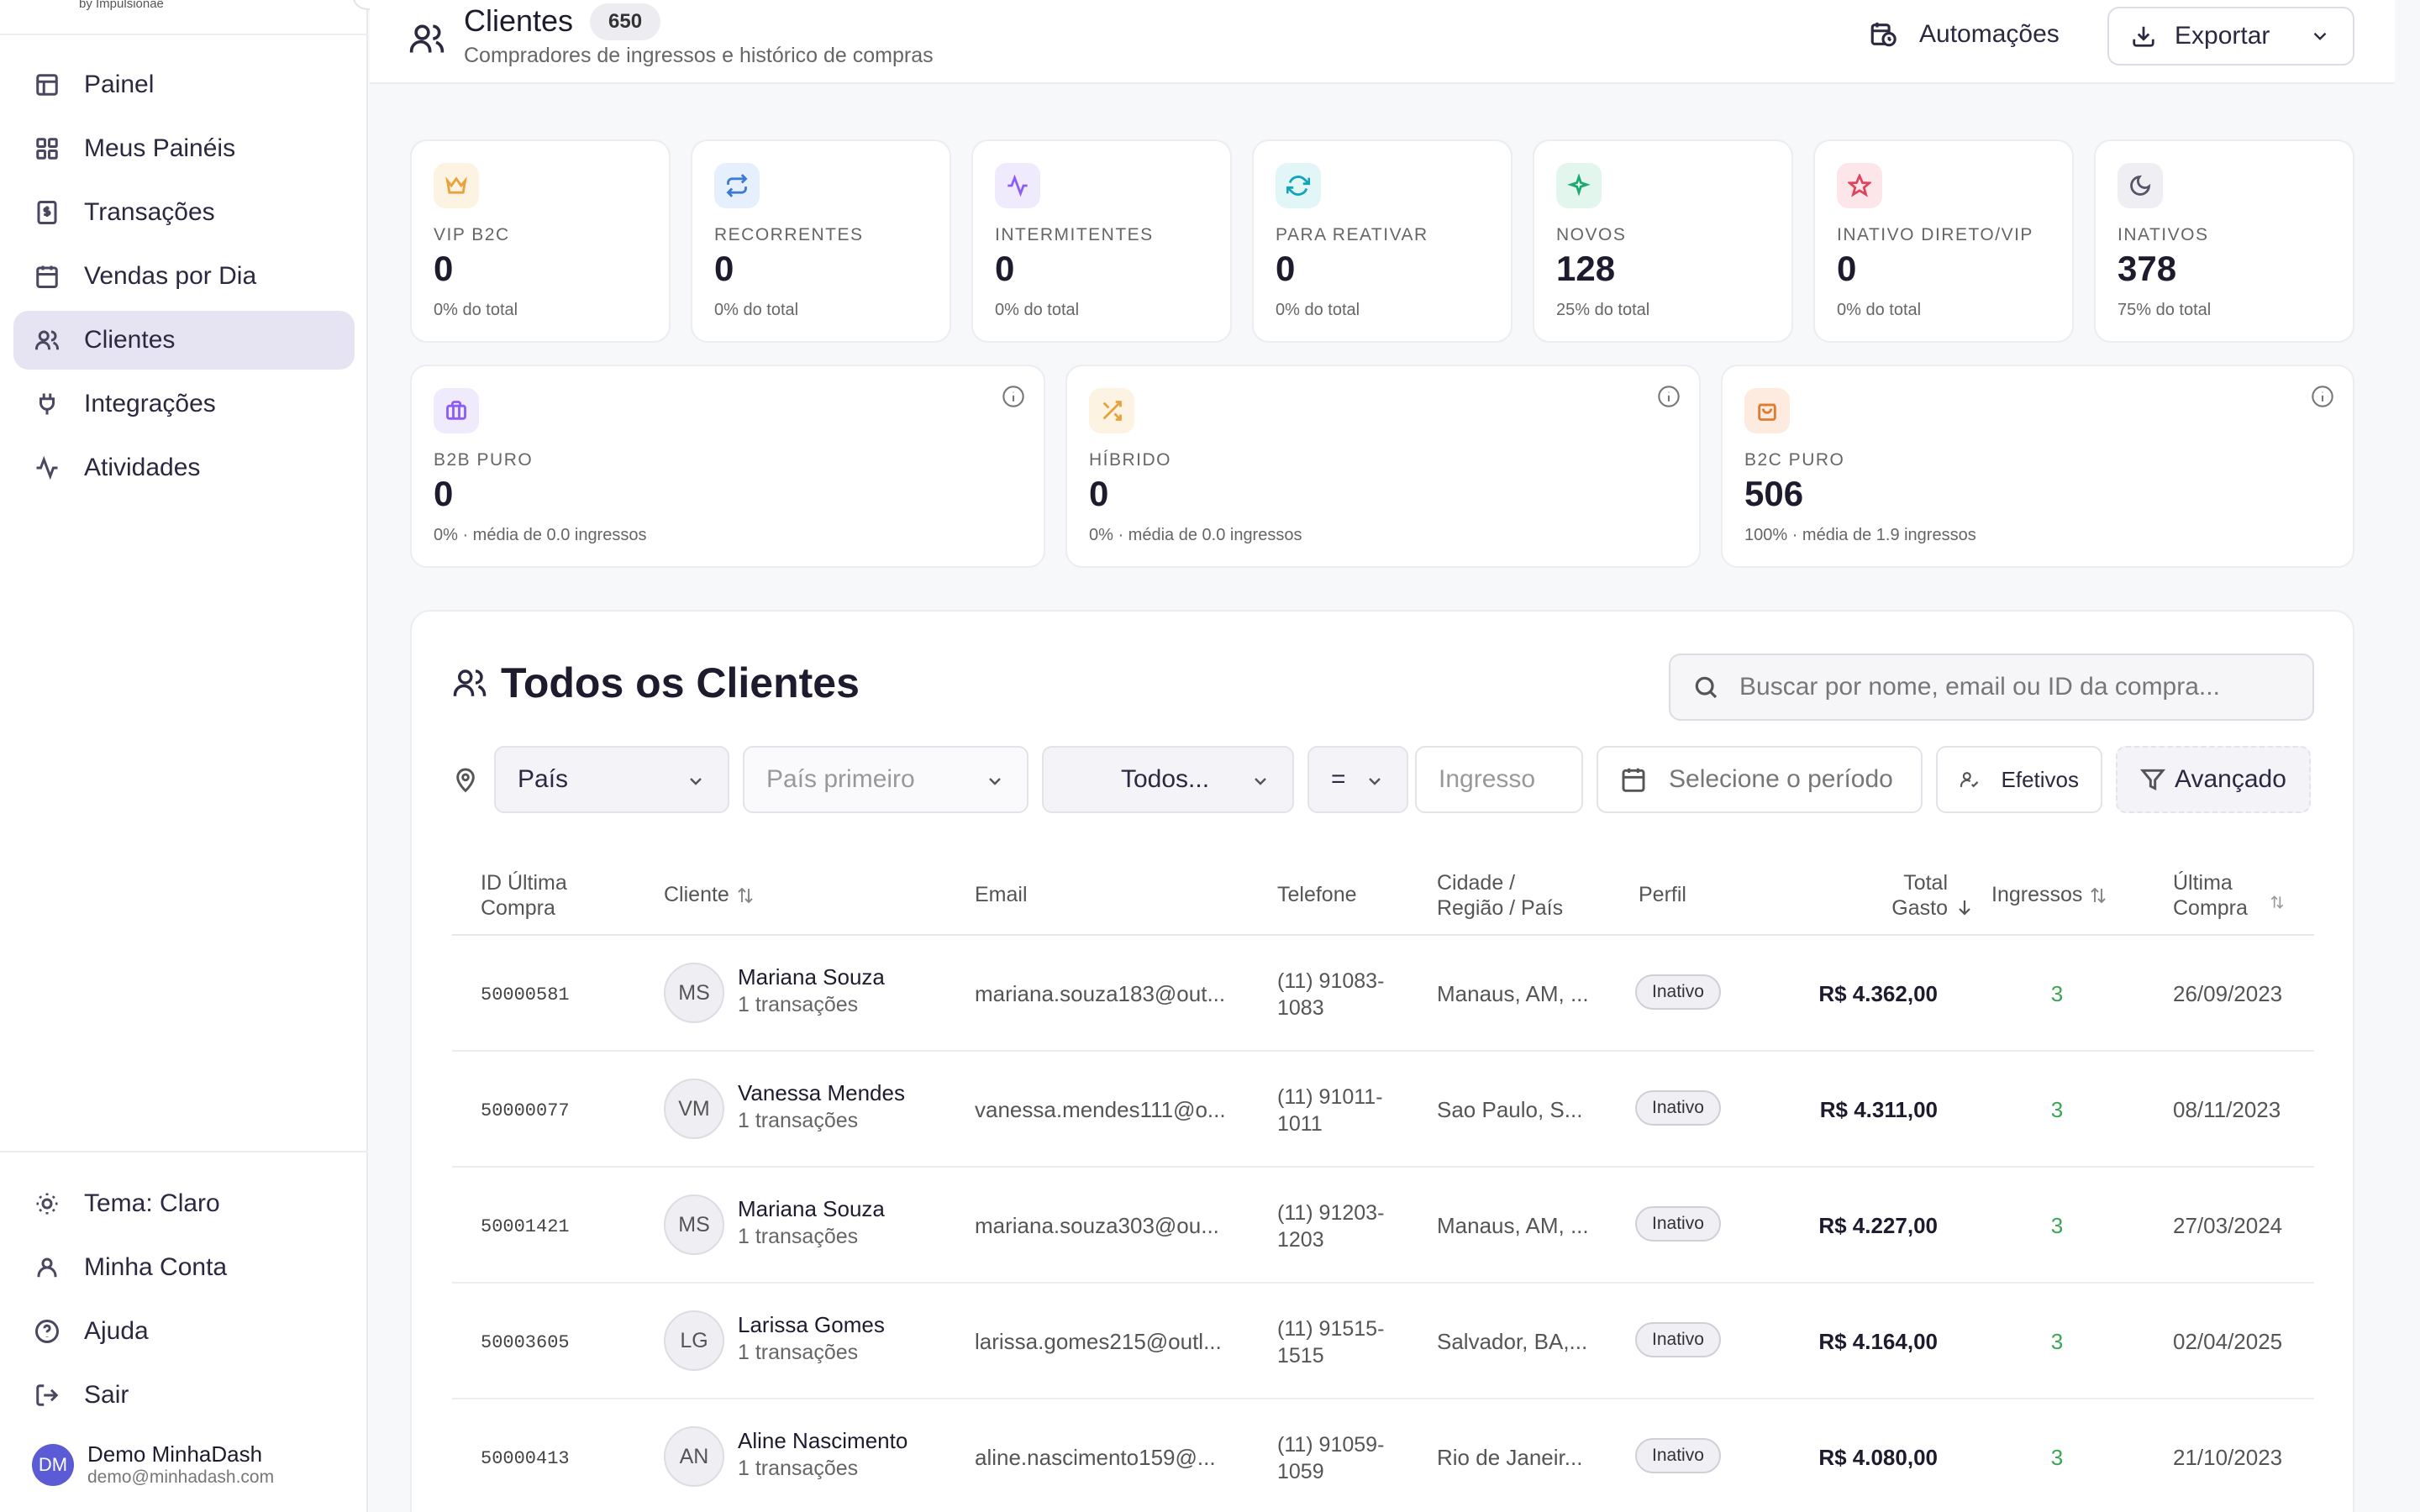 This screenshot has width=2420, height=1512. Describe the element at coordinates (130, 340) in the screenshot. I see `sidebar-item-label: Clientes` at that location.